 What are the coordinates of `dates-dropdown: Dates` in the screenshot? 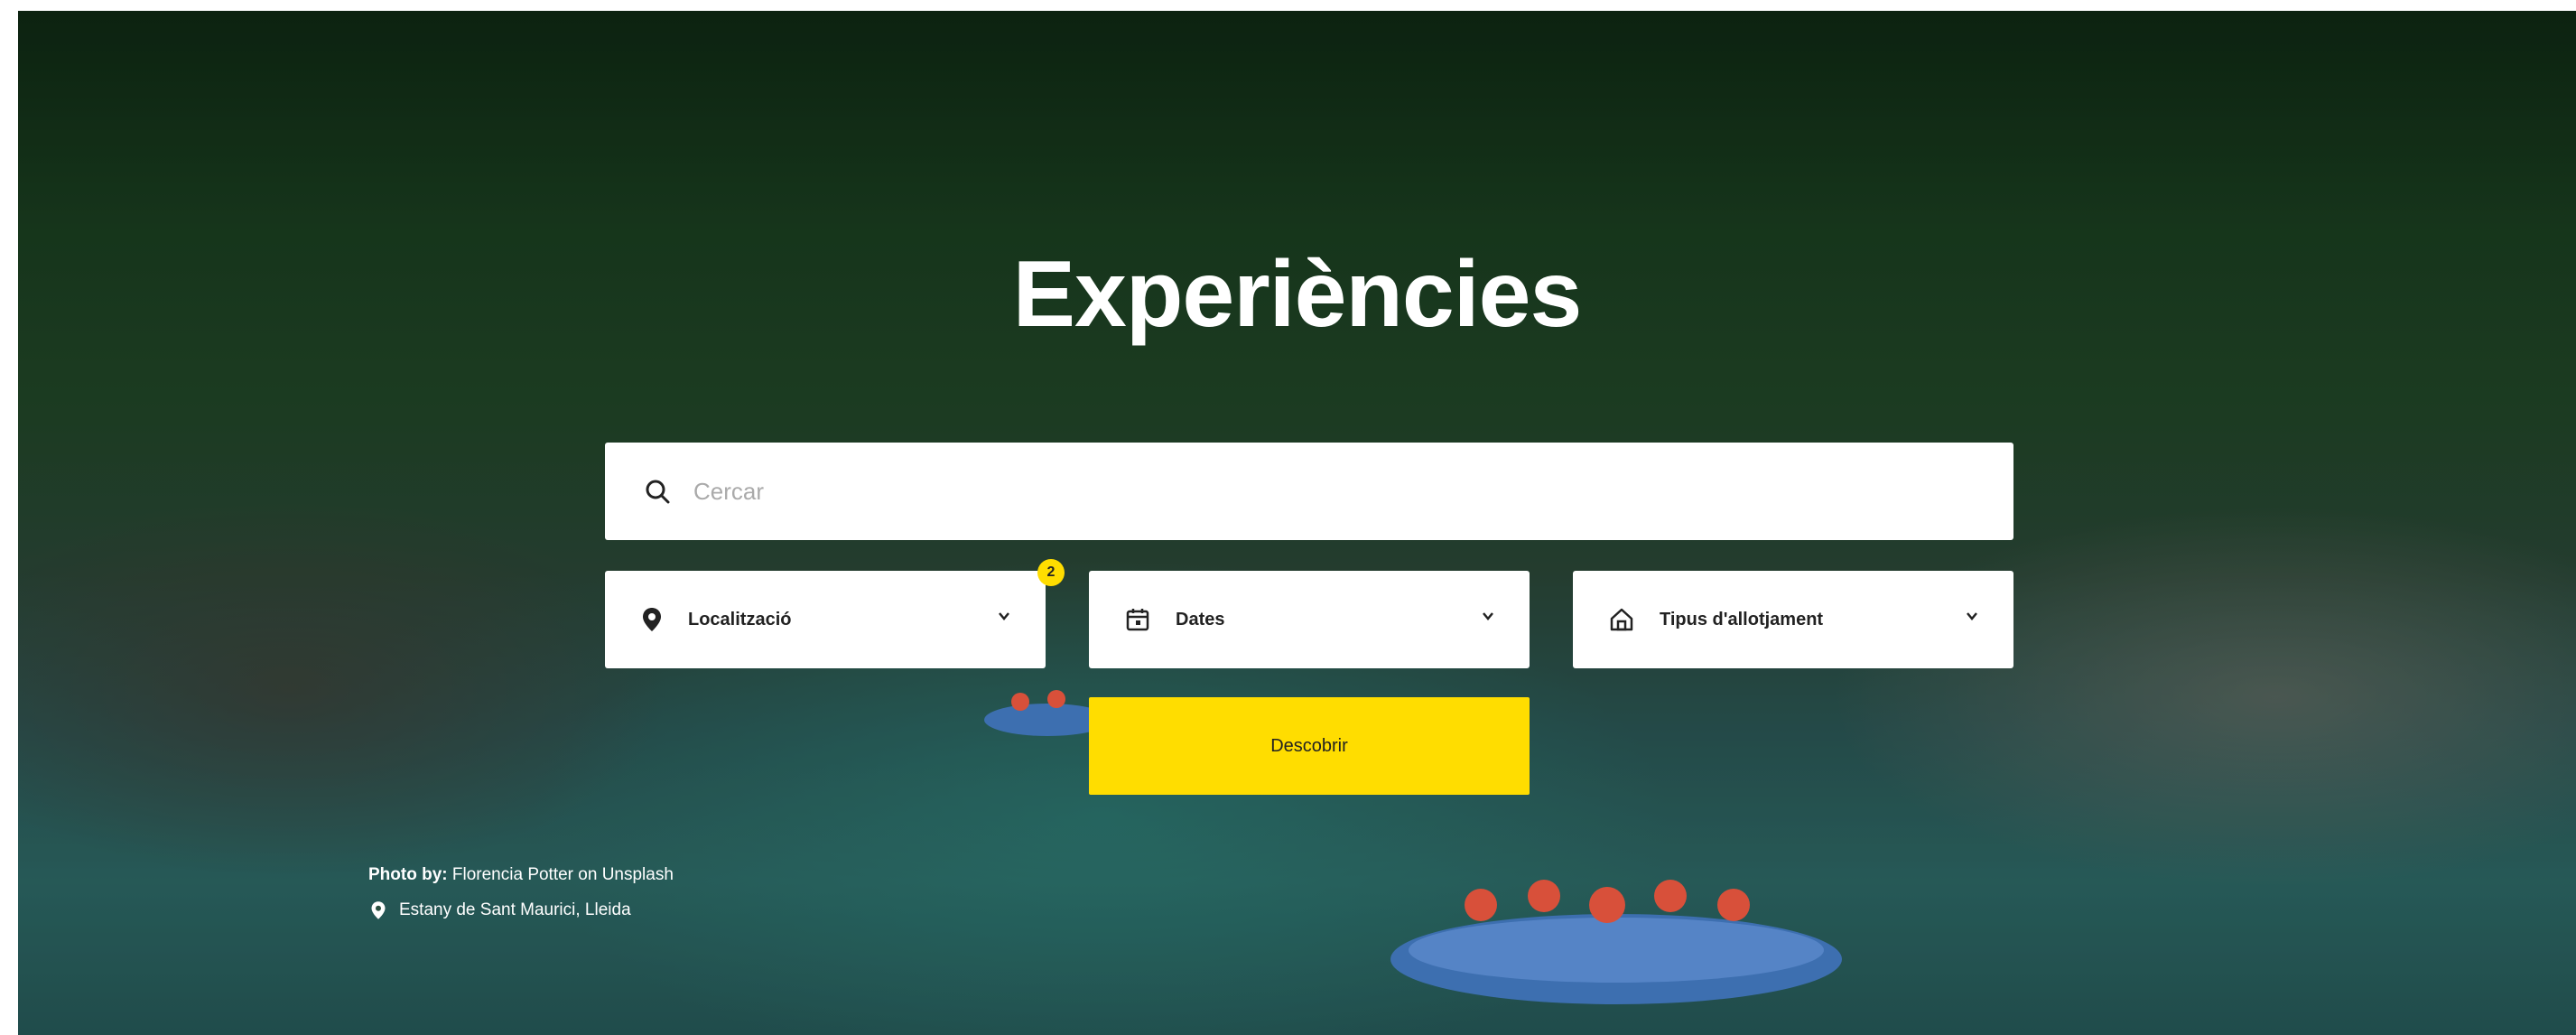 It's located at (1309, 619).